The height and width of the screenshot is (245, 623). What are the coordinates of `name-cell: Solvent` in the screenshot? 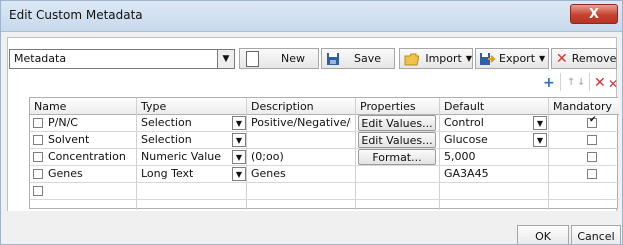 It's located at (68, 140).